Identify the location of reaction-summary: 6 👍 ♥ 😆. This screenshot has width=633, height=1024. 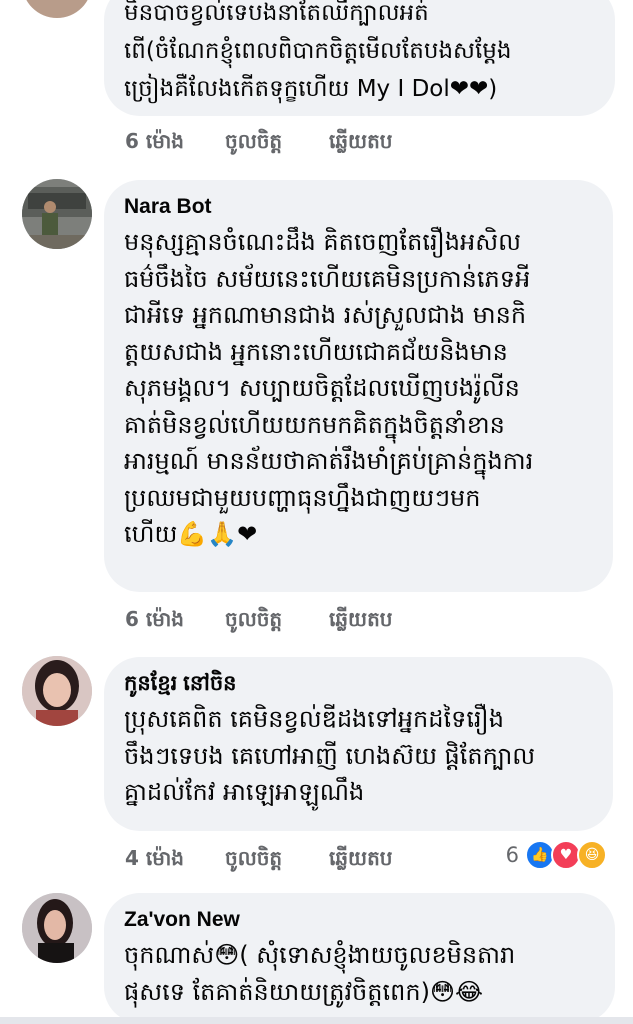
(556, 855).